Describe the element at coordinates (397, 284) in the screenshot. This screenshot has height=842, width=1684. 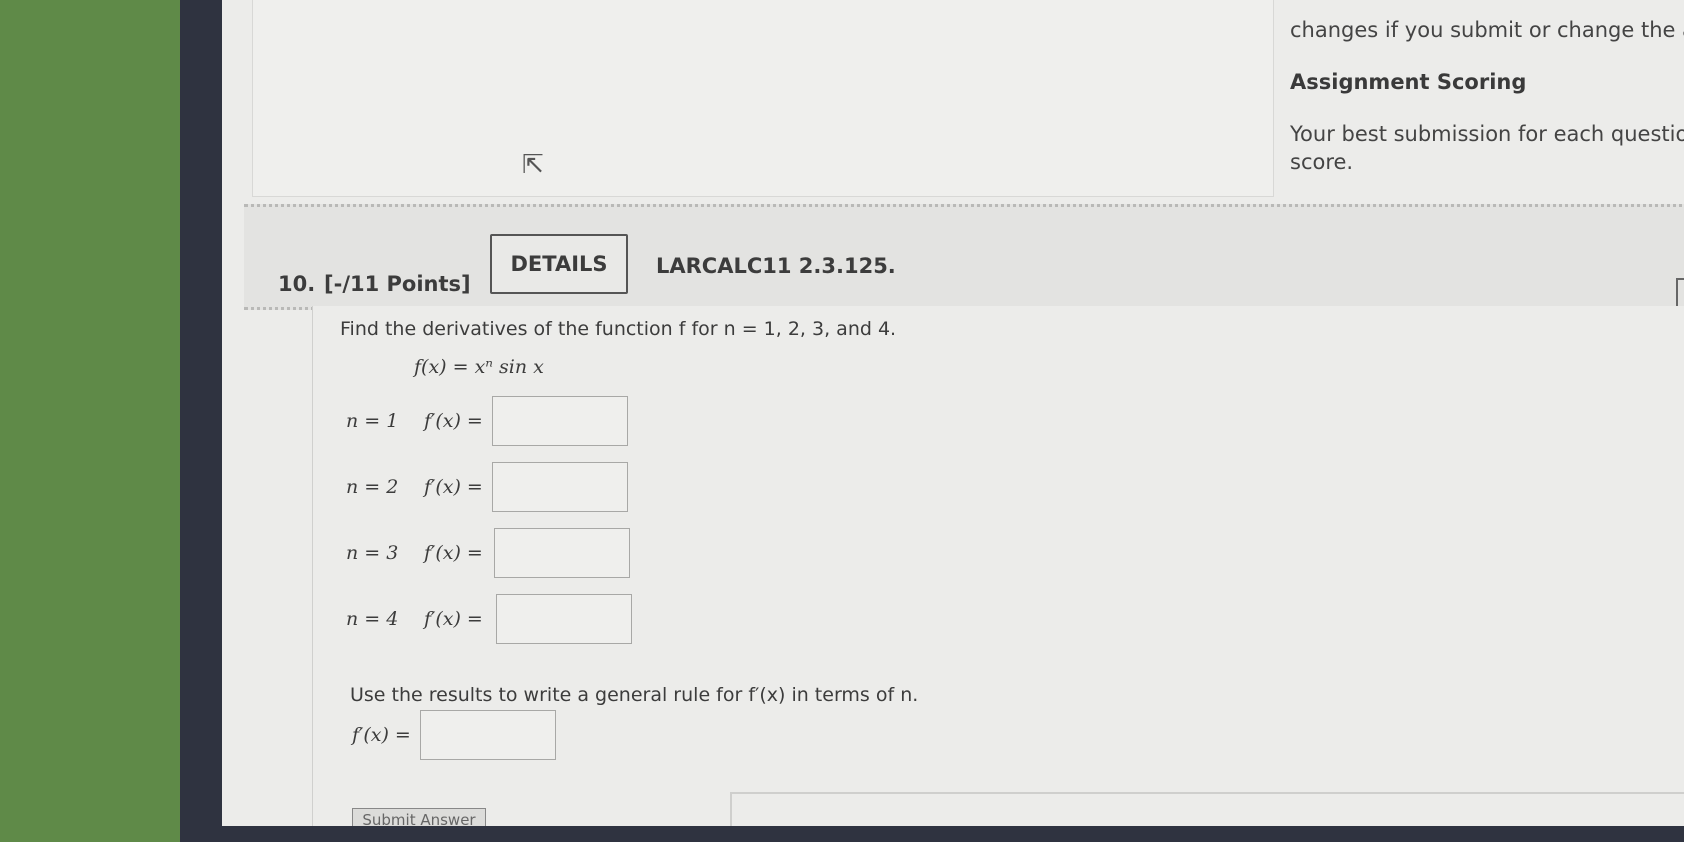
I see `question-points: [-/11 Points]` at that location.